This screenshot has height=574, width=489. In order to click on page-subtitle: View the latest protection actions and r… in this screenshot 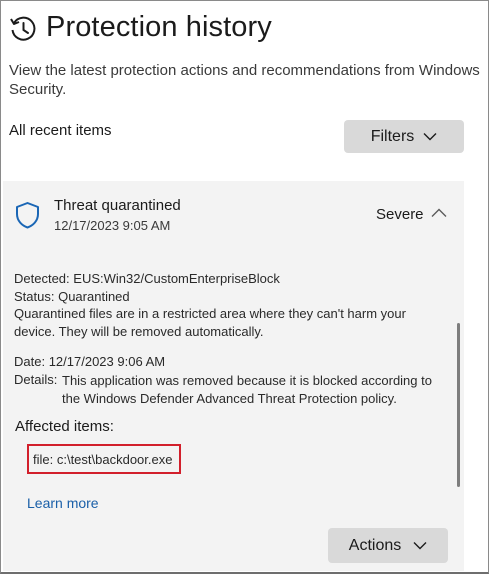, I will do `click(244, 80)`.